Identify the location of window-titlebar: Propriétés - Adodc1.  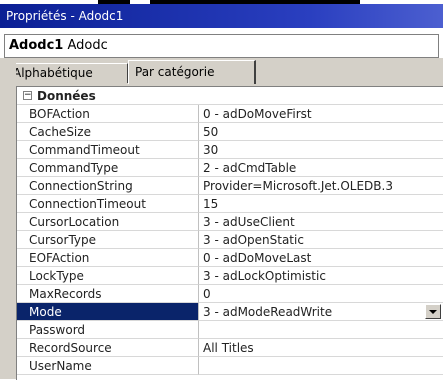
(221, 16).